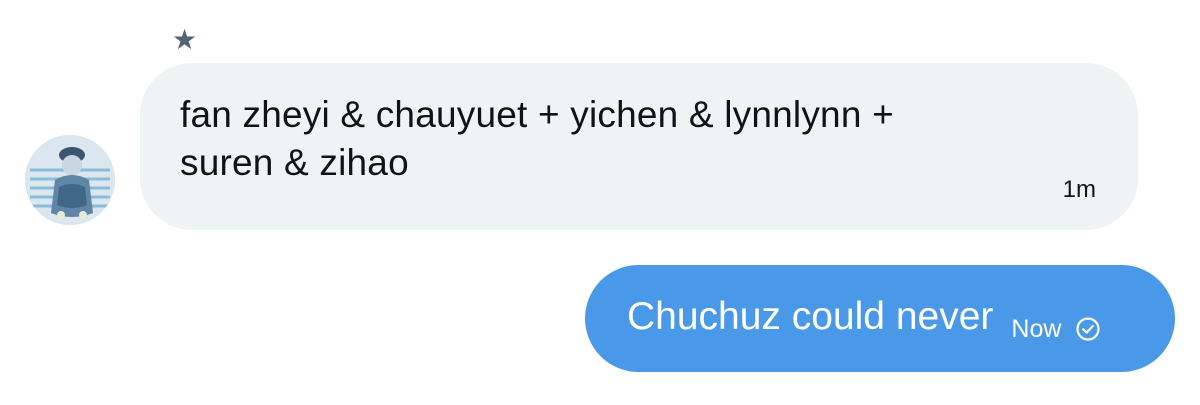  Describe the element at coordinates (1088, 328) in the screenshot. I see `check-circle-icon` at that location.